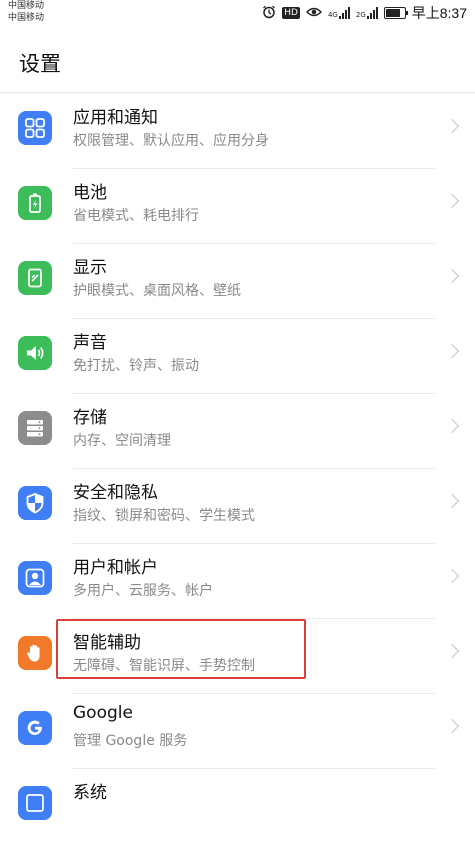 The width and height of the screenshot is (475, 843). I want to click on item-subtitle: 指纹、锁屏和密码、学生模式, so click(164, 516).